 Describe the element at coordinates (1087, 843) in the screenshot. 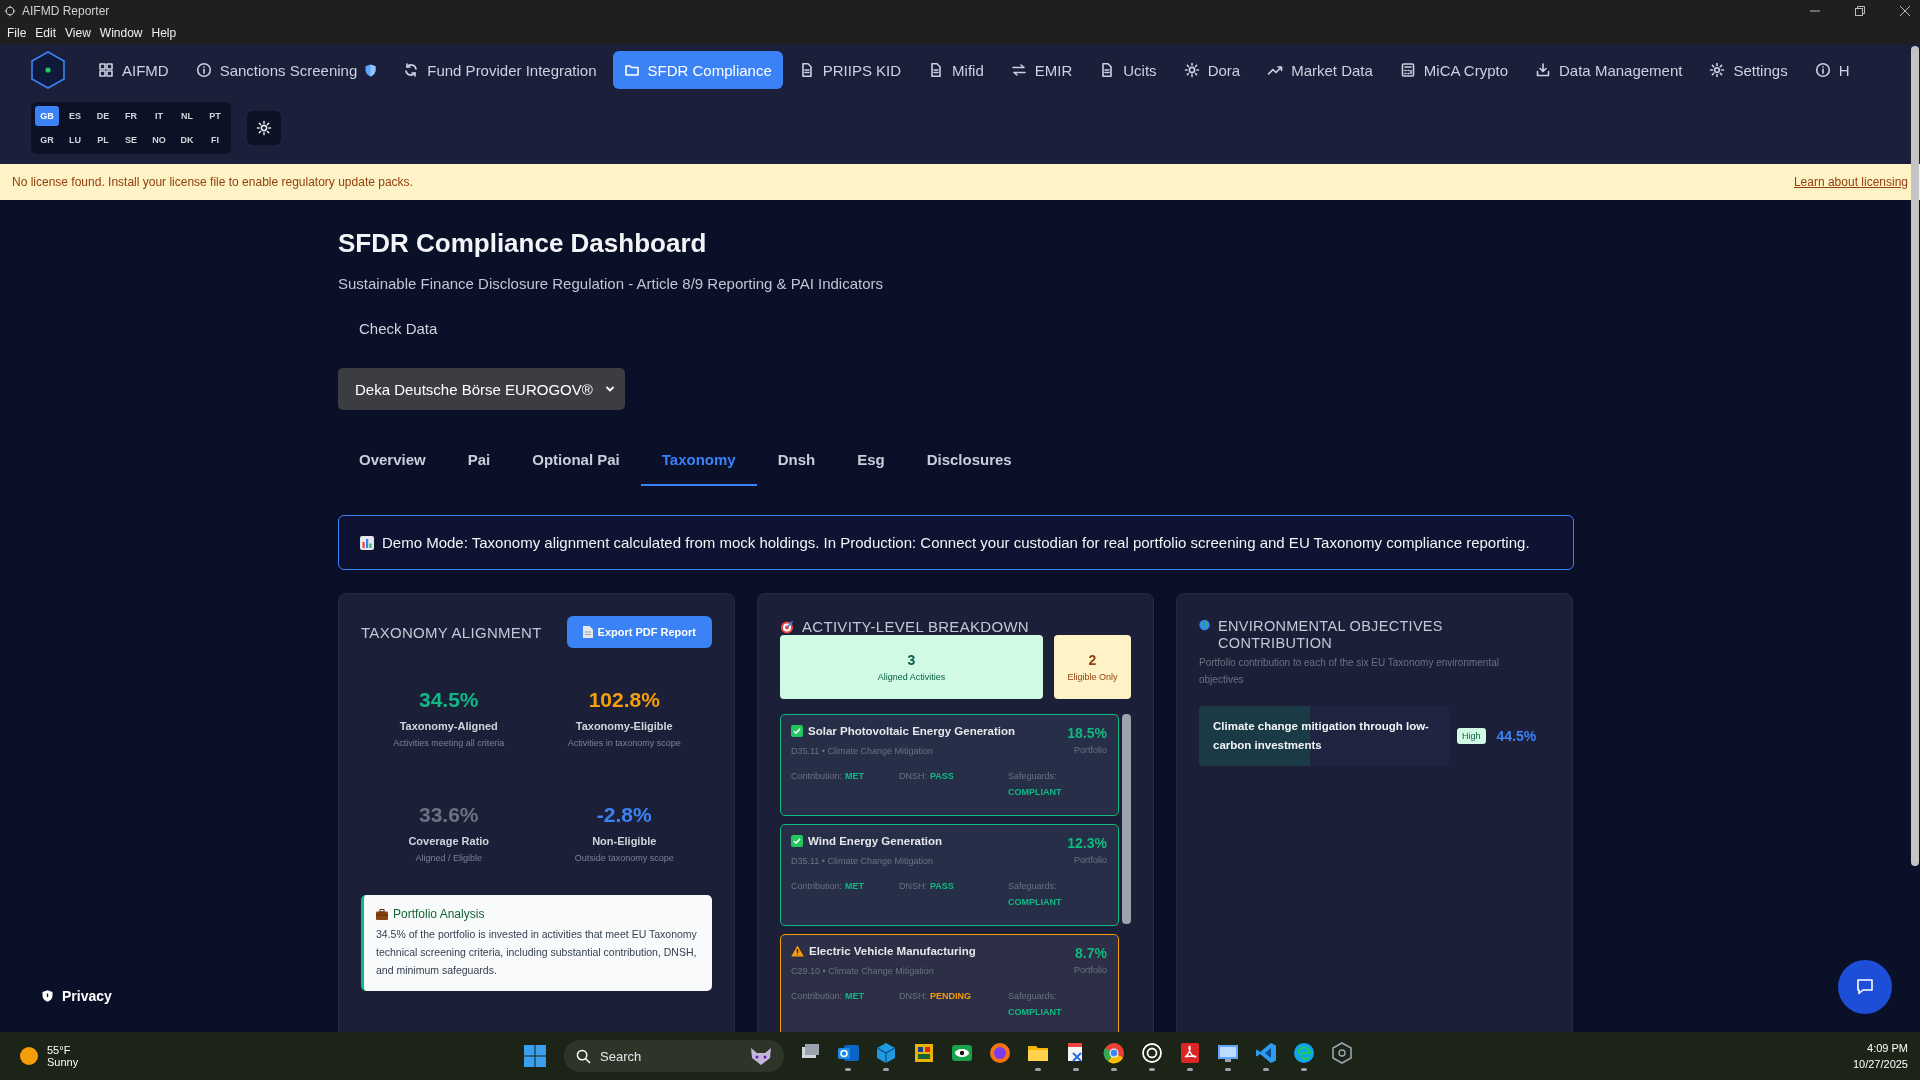

I see `activity-share: 12.3%` at that location.